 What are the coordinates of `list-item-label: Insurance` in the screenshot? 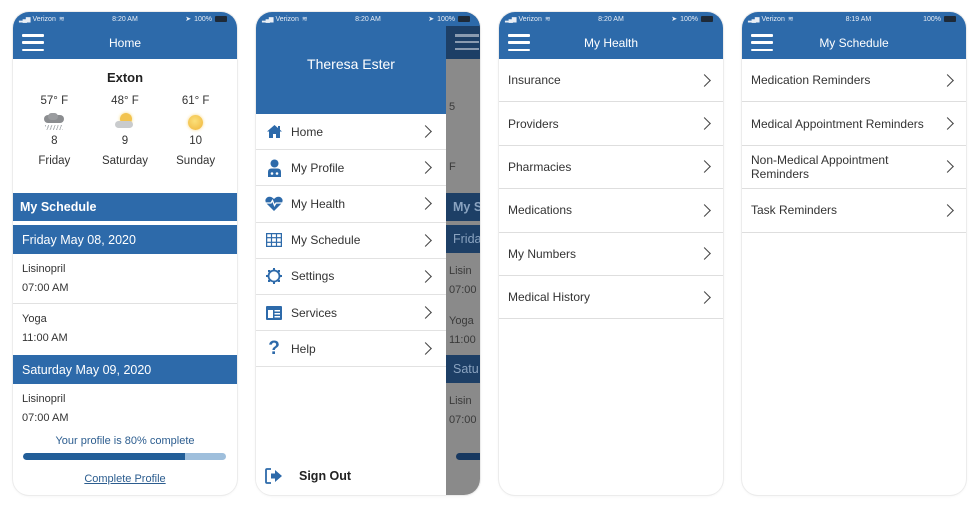 It's located at (534, 80).